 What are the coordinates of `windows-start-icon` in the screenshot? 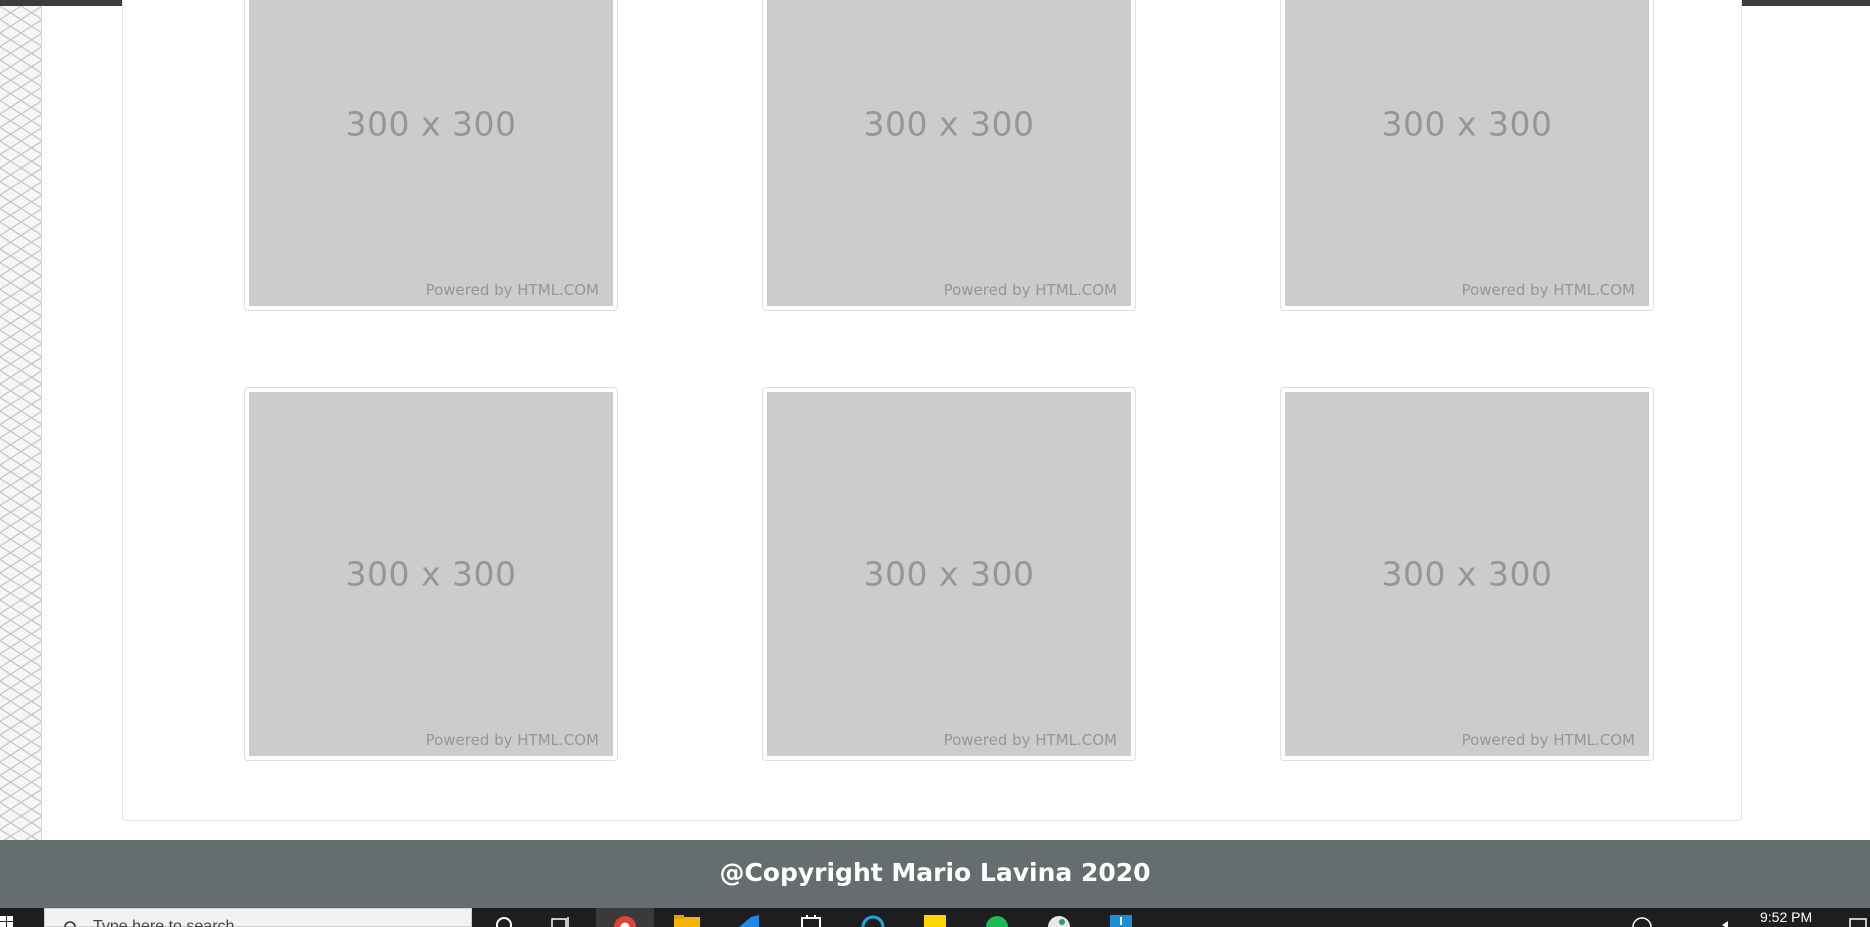 It's located at (11, 921).